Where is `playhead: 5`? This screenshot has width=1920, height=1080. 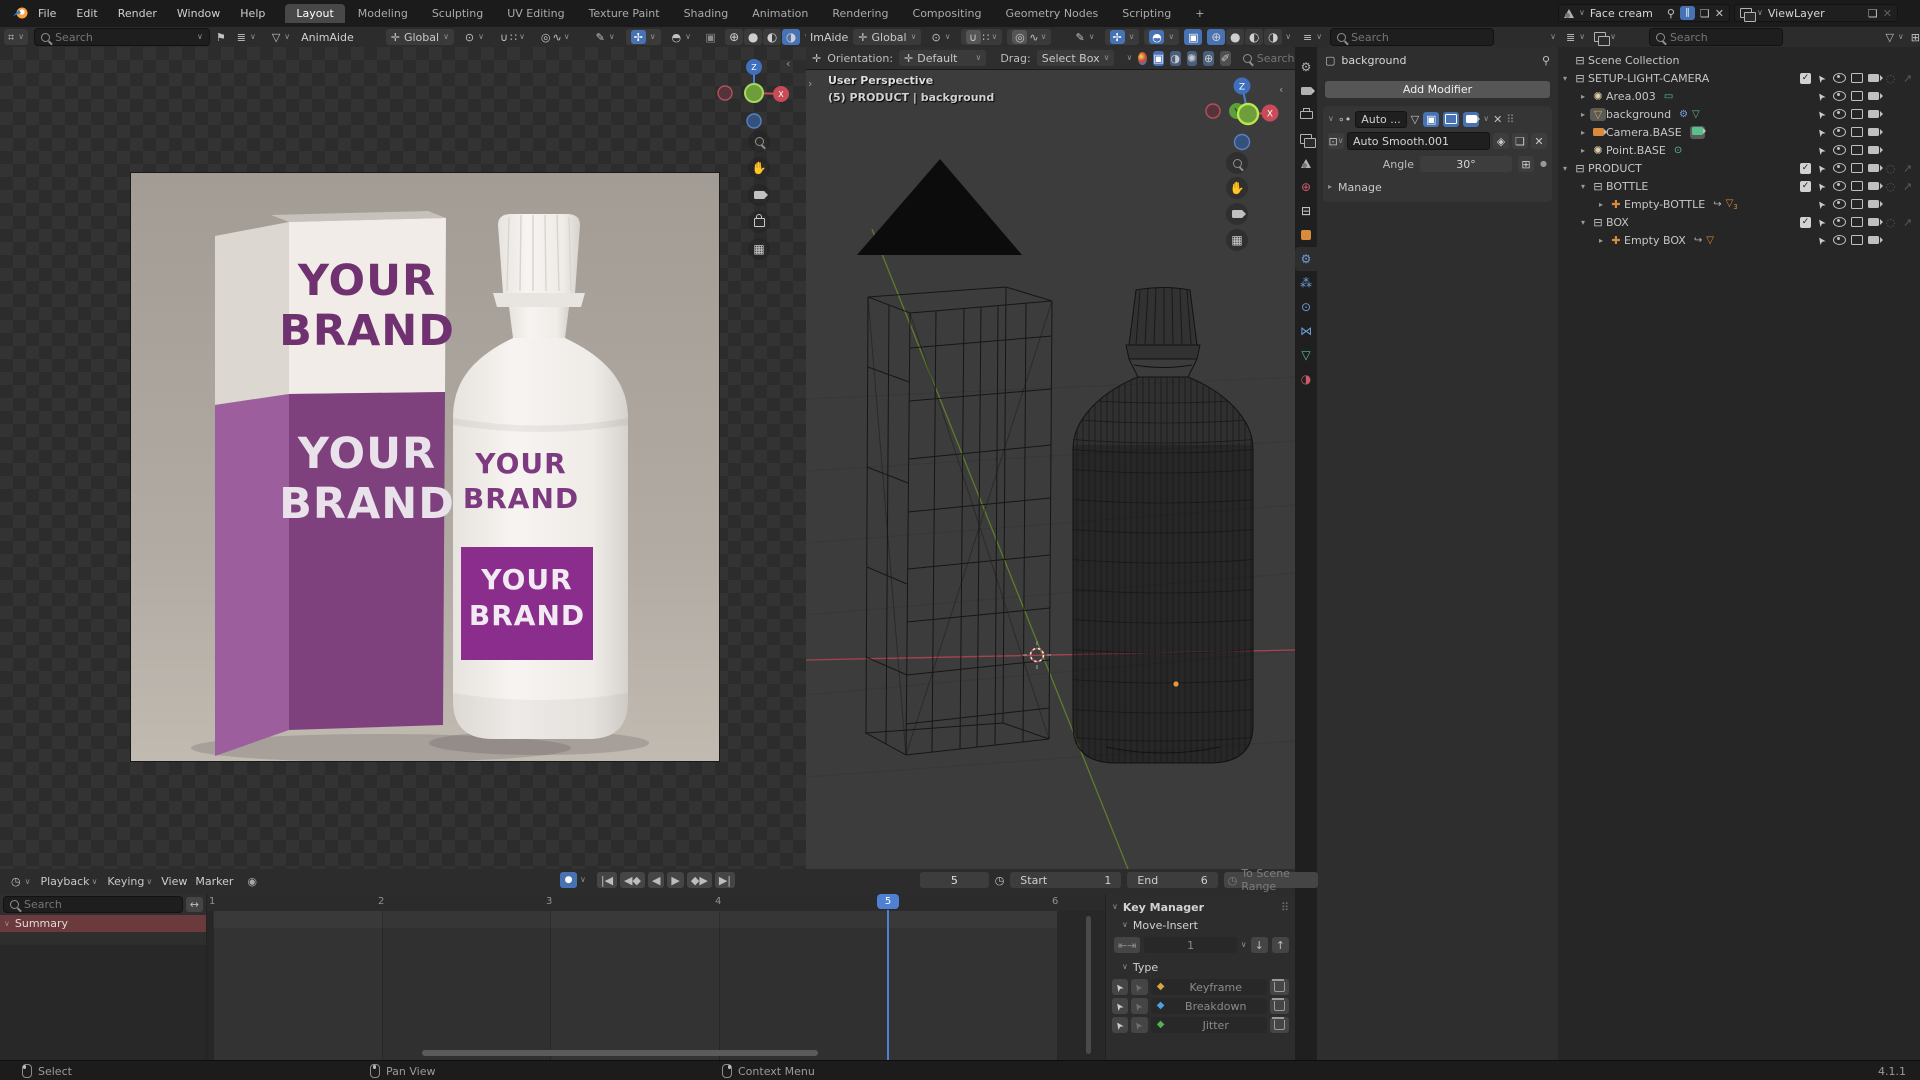
playhead: 5 is located at coordinates (888, 901).